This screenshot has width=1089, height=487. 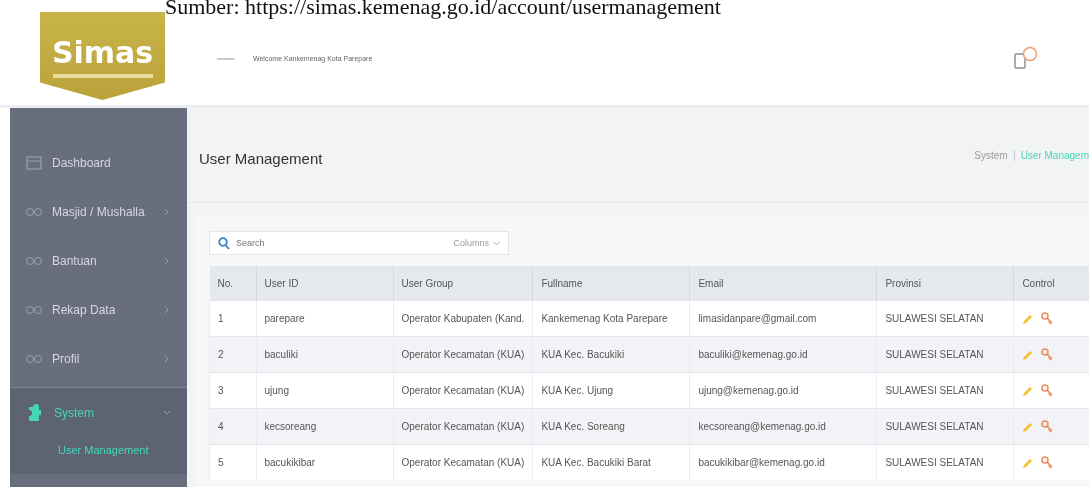 I want to click on page-title: User Management, so click(x=261, y=158).